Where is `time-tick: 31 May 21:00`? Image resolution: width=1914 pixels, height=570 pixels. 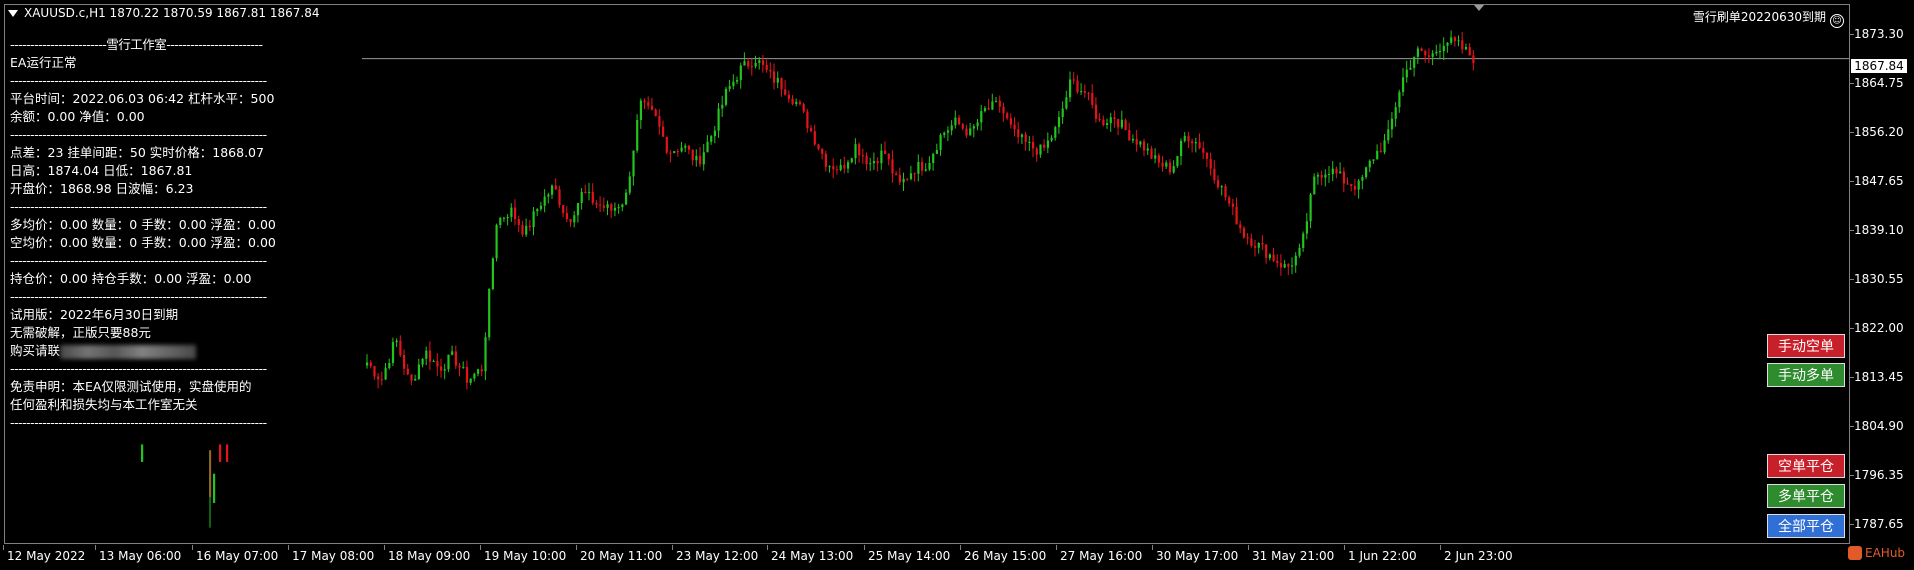
time-tick: 31 May 21:00 is located at coordinates (1291, 554).